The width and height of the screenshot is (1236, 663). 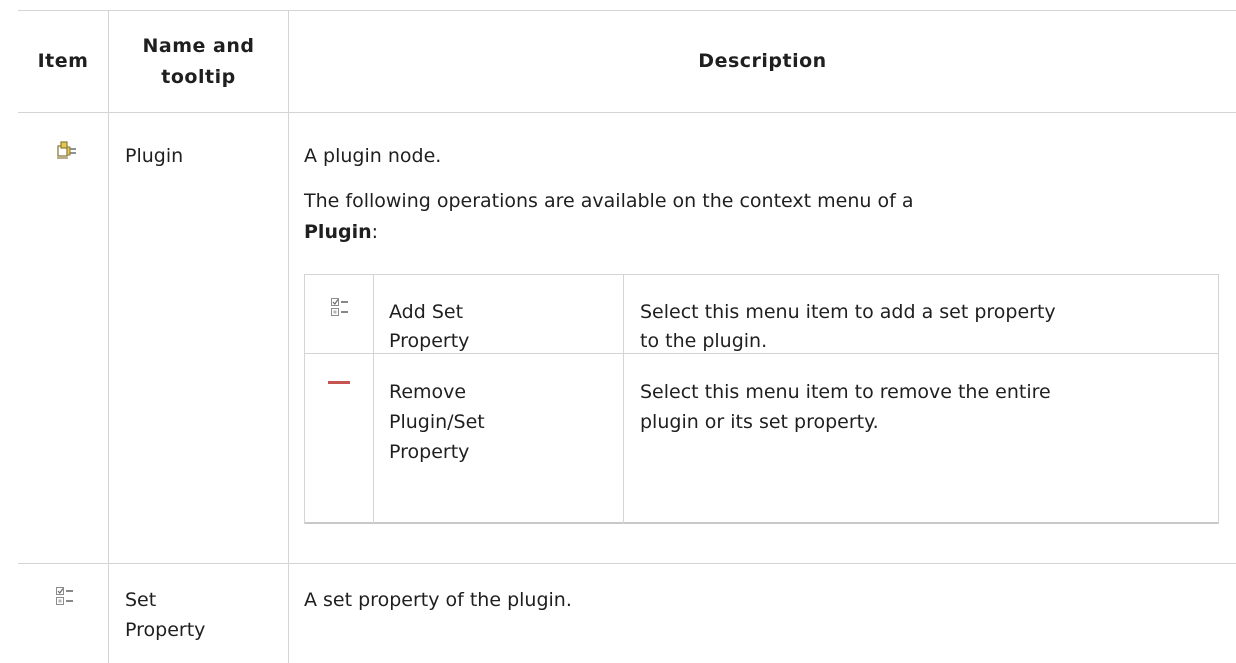 I want to click on remove-icon, so click(x=339, y=377).